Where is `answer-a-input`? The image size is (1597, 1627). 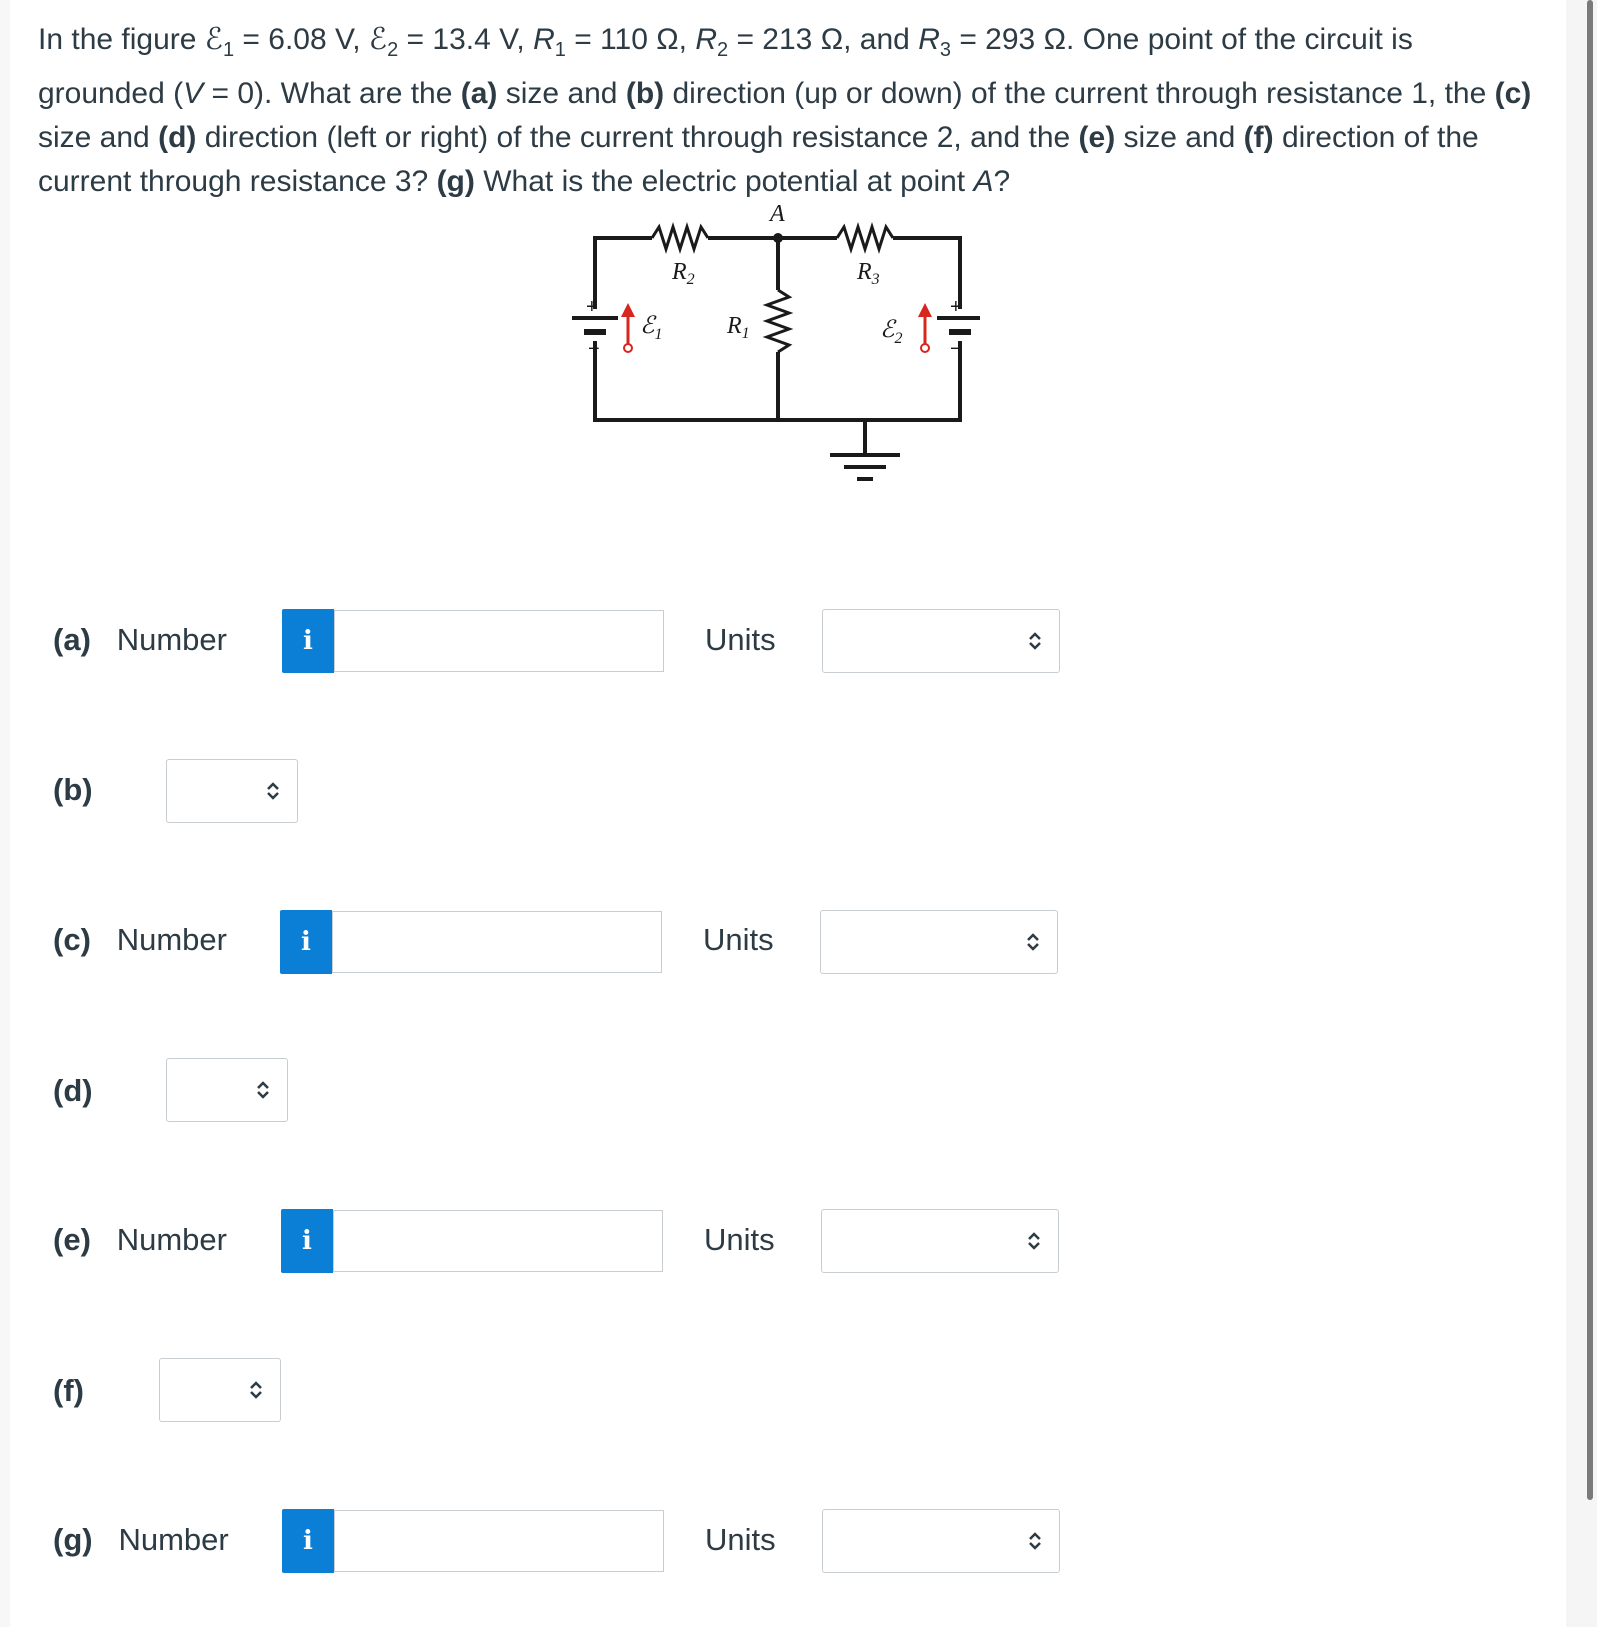 answer-a-input is located at coordinates (499, 641).